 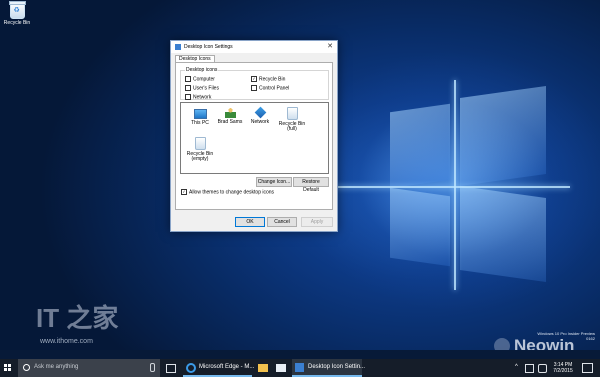 What do you see at coordinates (230, 122) in the screenshot?
I see `list-item-label: Brad Sams` at bounding box center [230, 122].